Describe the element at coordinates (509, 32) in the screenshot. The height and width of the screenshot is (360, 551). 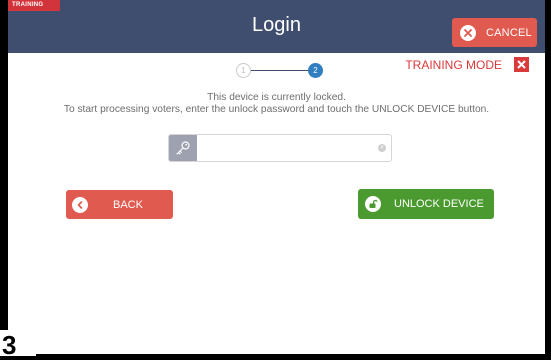
I see `cancel-button-label: CANCEL` at that location.